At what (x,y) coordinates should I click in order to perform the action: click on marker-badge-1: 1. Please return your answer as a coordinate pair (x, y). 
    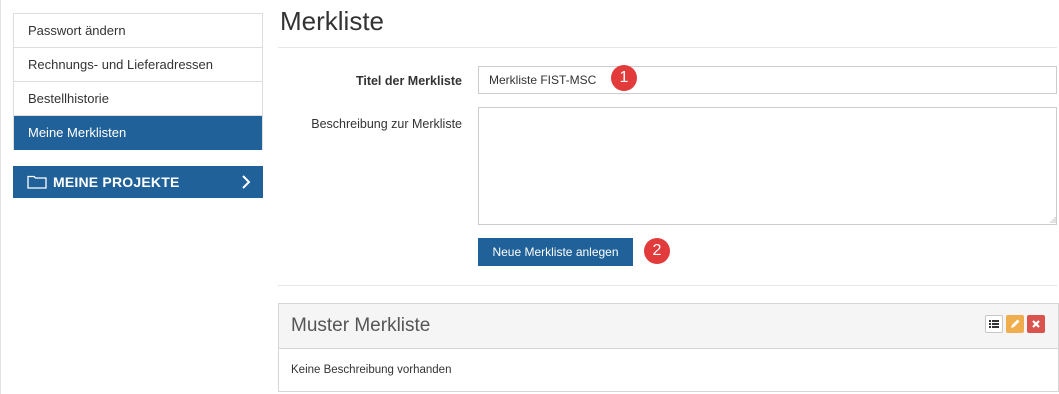
    Looking at the image, I should click on (624, 78).